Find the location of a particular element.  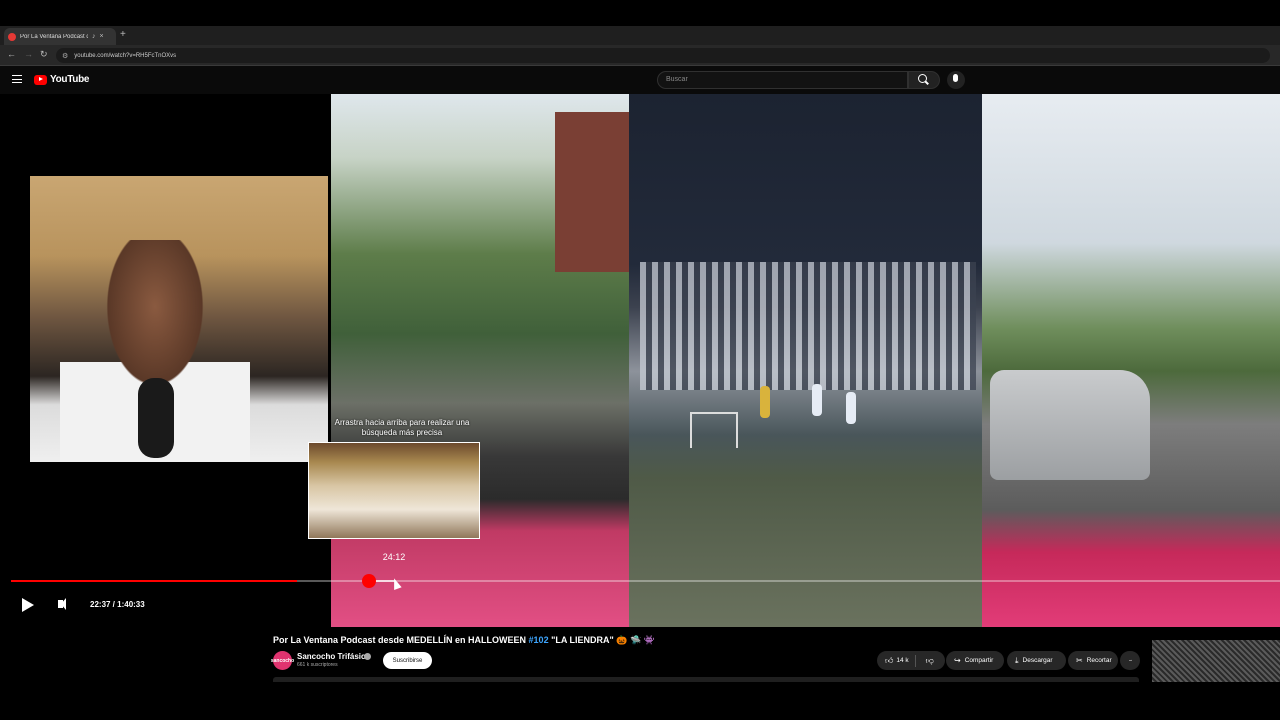

url-text: youtube.com/watch?v=RH5FcTnOXvs is located at coordinates (125, 55).